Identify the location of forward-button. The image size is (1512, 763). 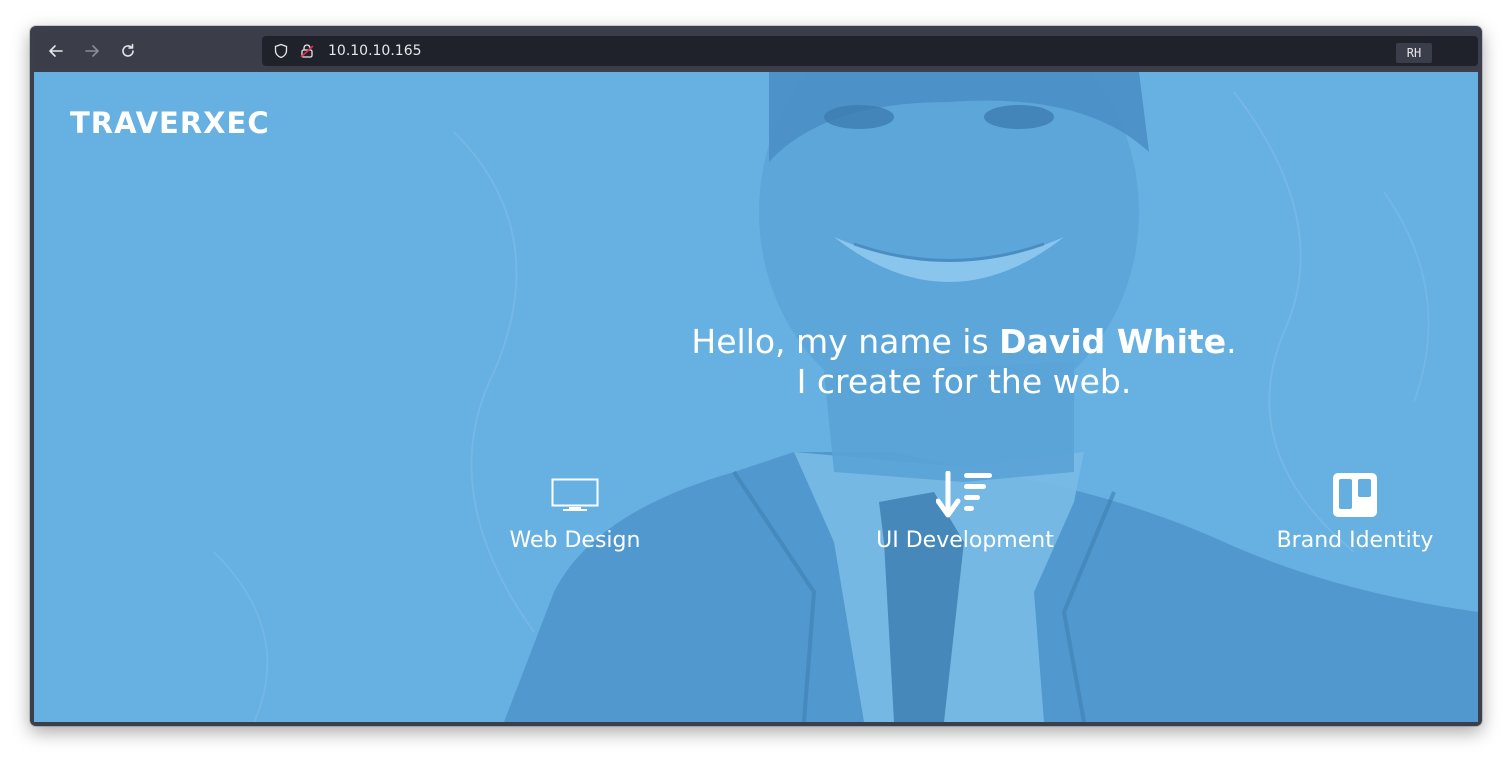
(92, 51).